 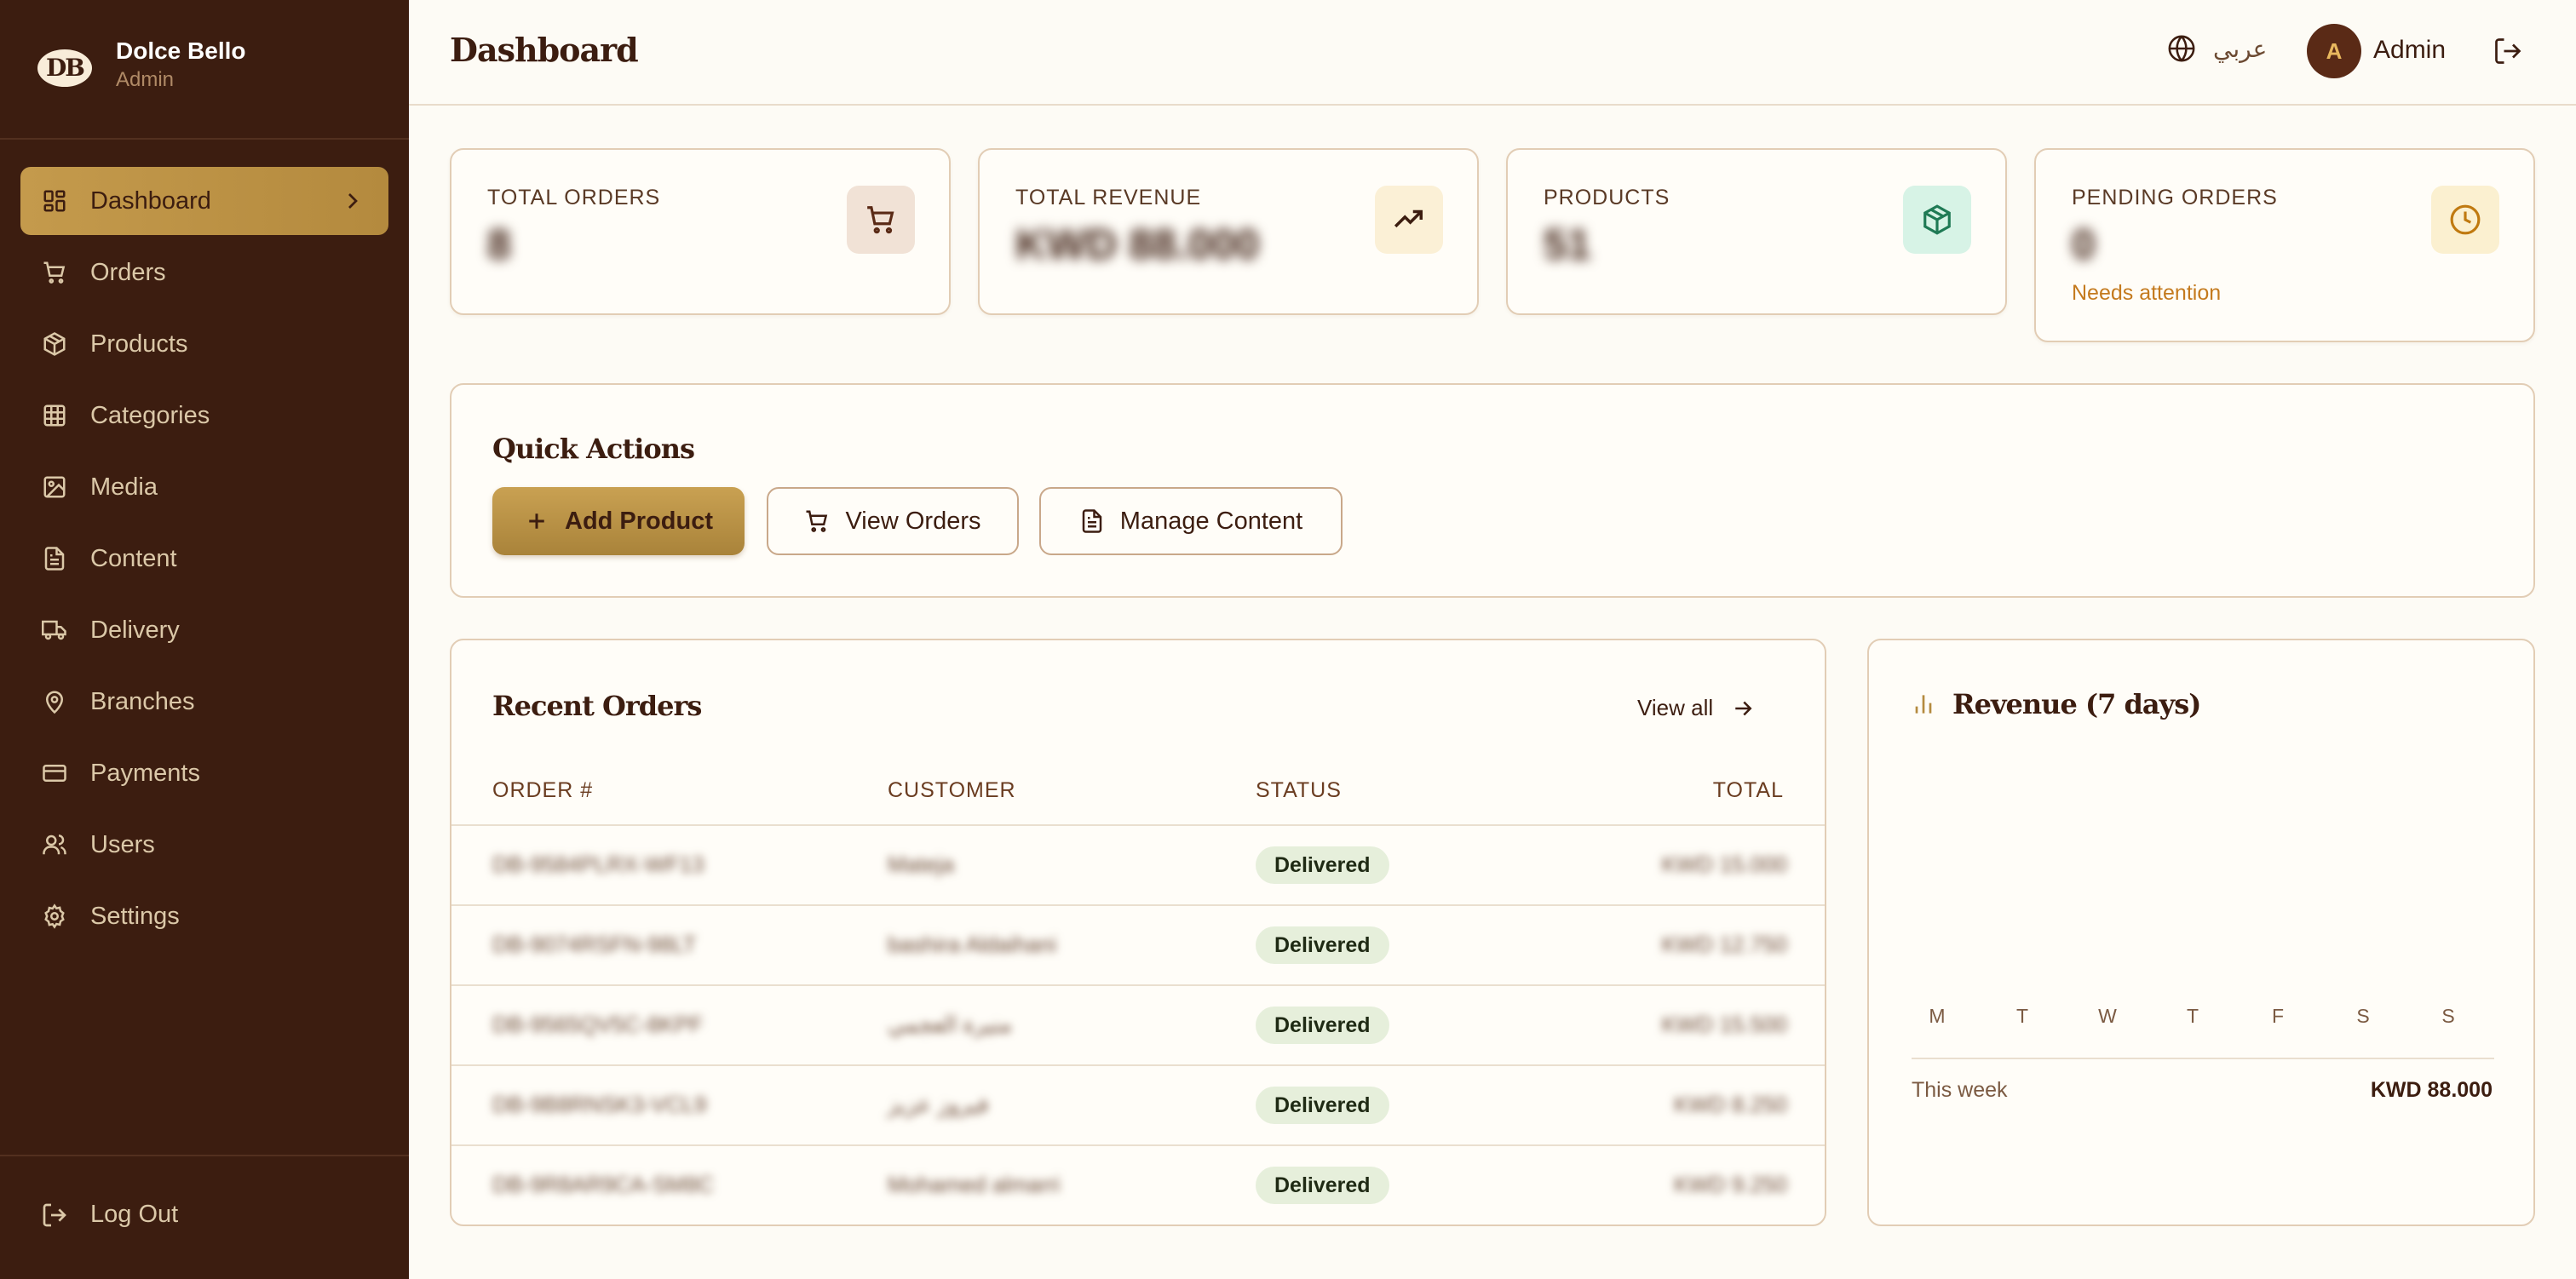 I want to click on gear-icon, so click(x=55, y=917).